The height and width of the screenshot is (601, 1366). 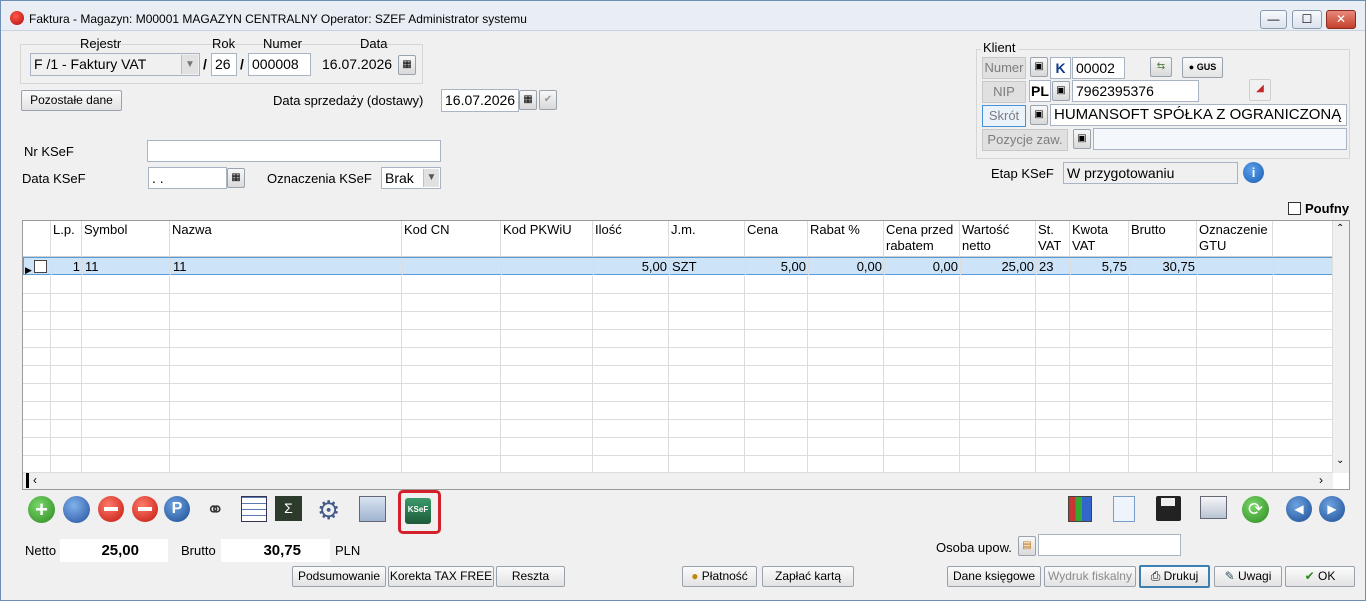 What do you see at coordinates (548, 100) in the screenshot?
I see `check-icon: ✔` at bounding box center [548, 100].